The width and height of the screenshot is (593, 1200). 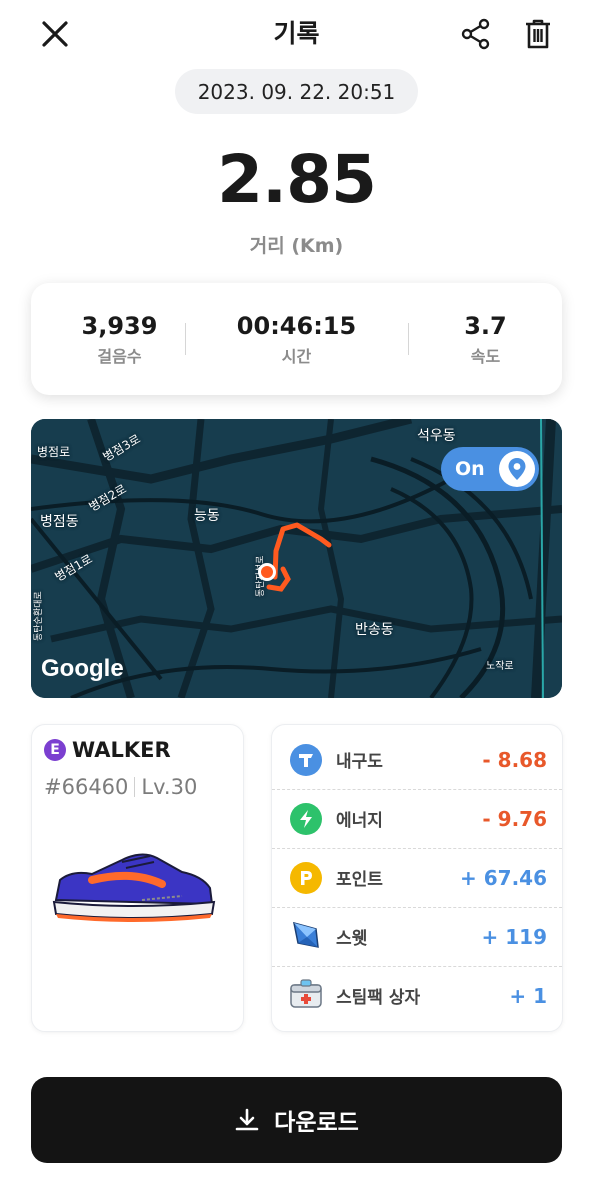 I want to click on reward-row-sweat: 스웻 + 119, so click(x=417, y=936).